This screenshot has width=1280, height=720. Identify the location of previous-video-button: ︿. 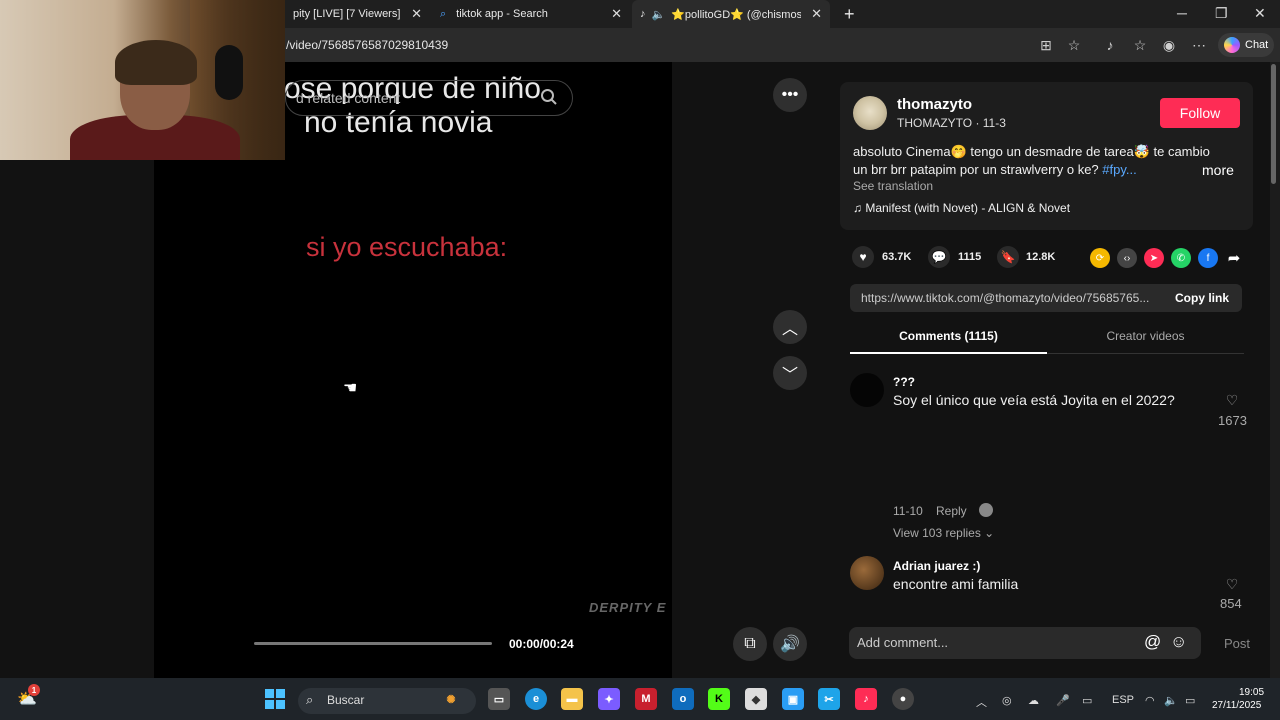
(790, 327).